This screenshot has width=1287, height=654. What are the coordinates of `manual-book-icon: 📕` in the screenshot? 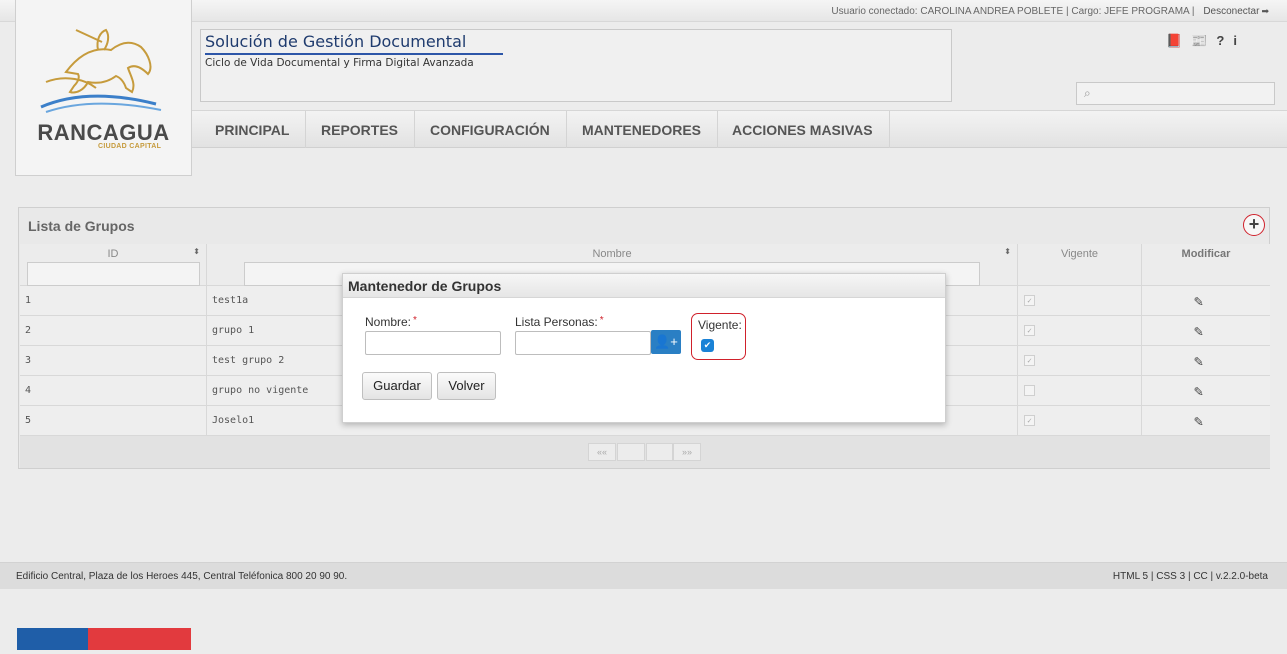 It's located at (1174, 40).